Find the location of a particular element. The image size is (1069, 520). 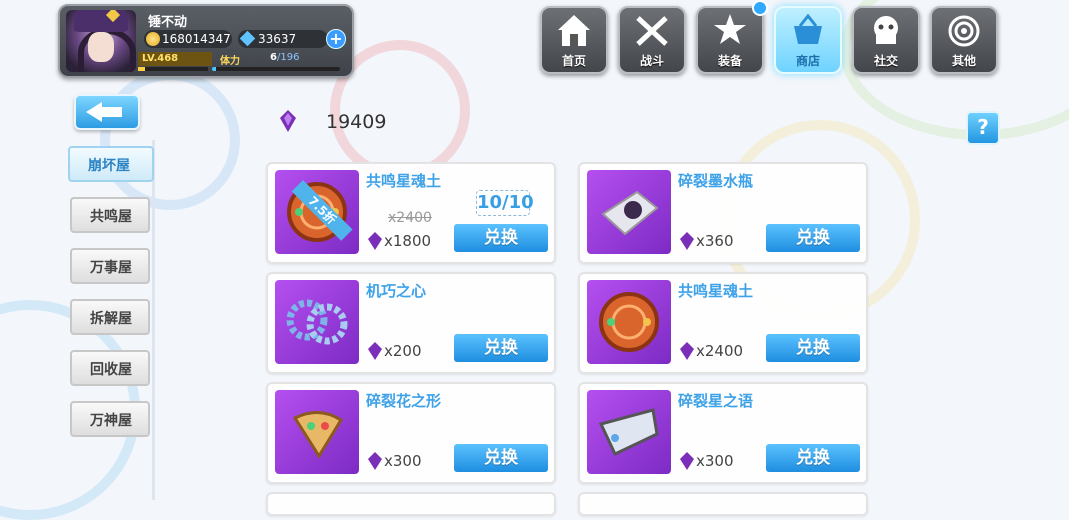

item-name: 碎裂花之形 is located at coordinates (404, 401).